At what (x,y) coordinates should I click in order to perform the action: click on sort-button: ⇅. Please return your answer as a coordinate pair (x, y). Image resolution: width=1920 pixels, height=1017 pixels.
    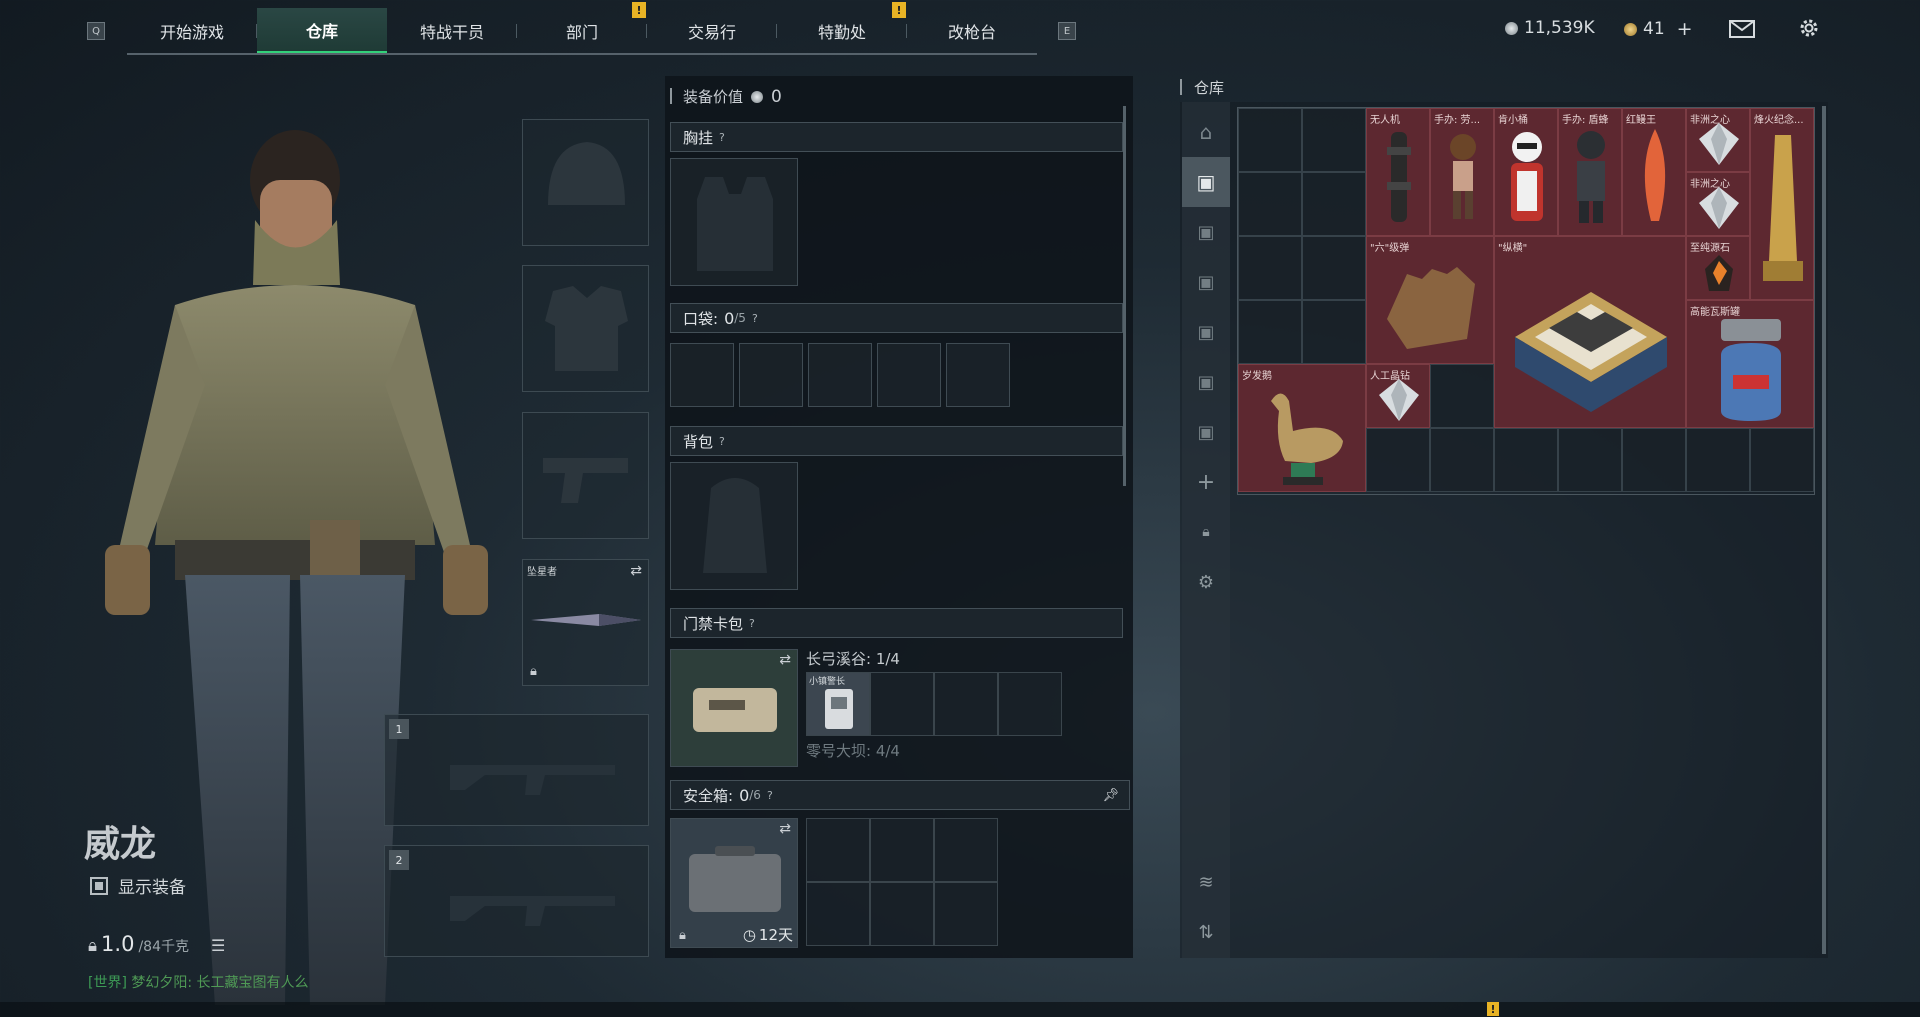
    Looking at the image, I should click on (1206, 932).